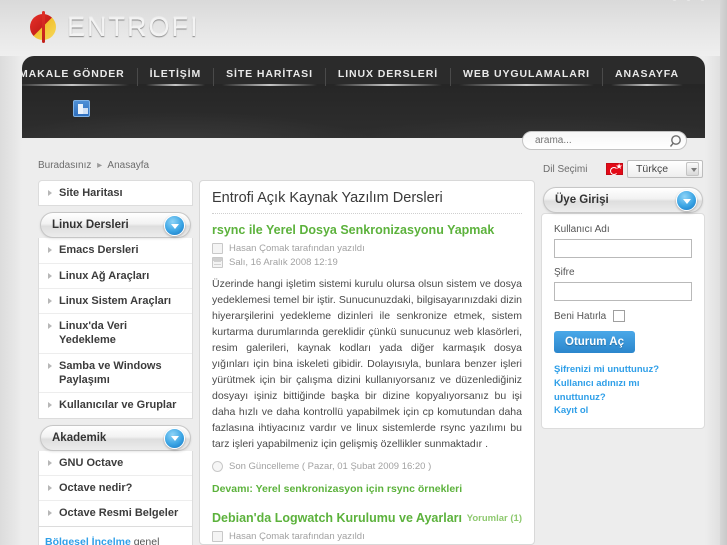 Image resolution: width=727 pixels, height=545 pixels. What do you see at coordinates (595, 140) in the screenshot?
I see `search-input` at bounding box center [595, 140].